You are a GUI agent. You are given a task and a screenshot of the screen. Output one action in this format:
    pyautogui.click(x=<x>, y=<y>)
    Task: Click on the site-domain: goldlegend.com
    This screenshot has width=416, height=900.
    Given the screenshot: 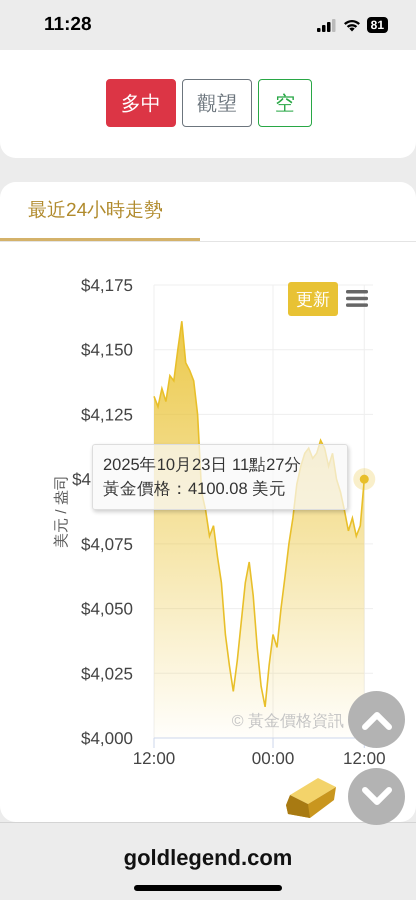 What is the action you would take?
    pyautogui.click(x=208, y=858)
    